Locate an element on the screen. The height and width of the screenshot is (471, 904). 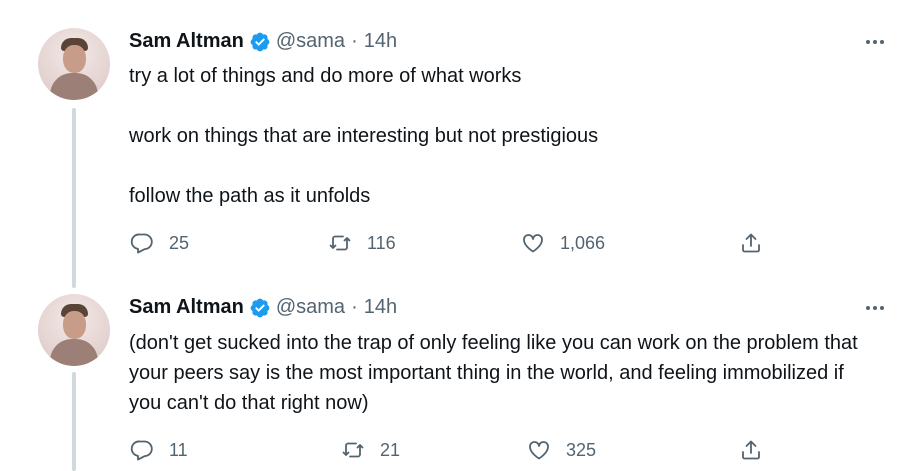
retweet-count: 116 is located at coordinates (381, 242).